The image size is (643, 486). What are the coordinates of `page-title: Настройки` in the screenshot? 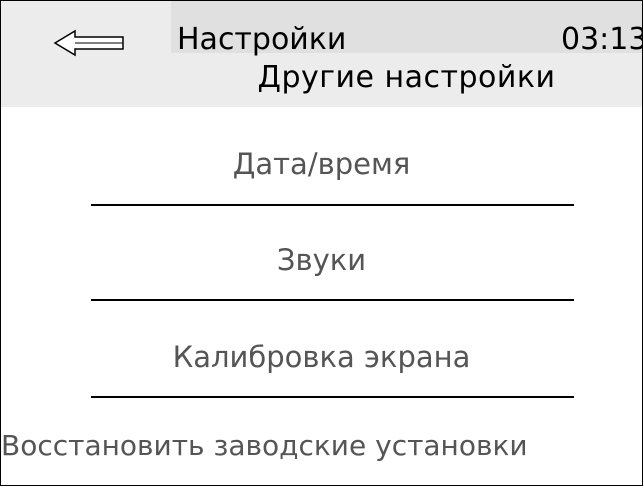 It's located at (262, 39).